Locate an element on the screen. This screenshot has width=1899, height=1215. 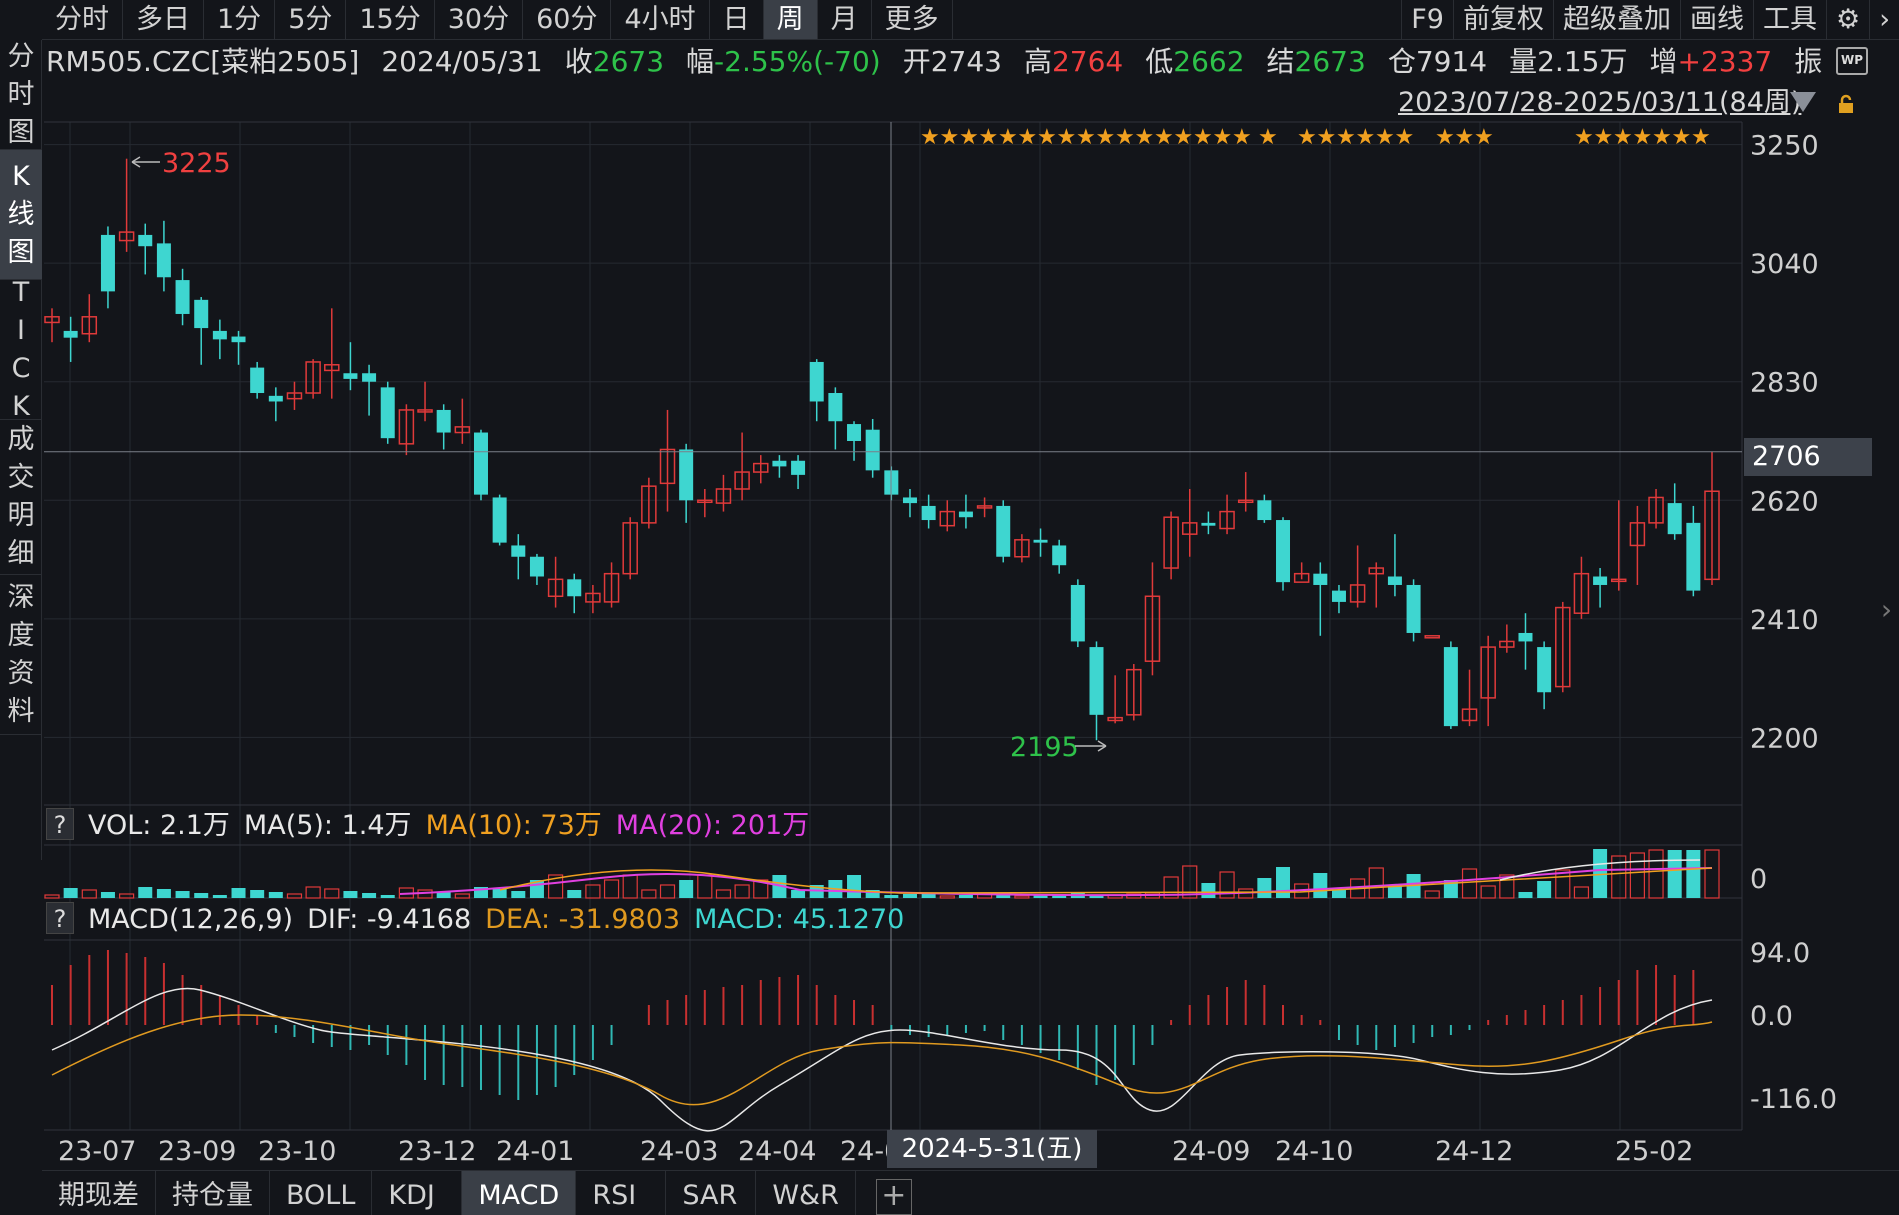
price-axis-label: 2200 is located at coordinates (1784, 738).